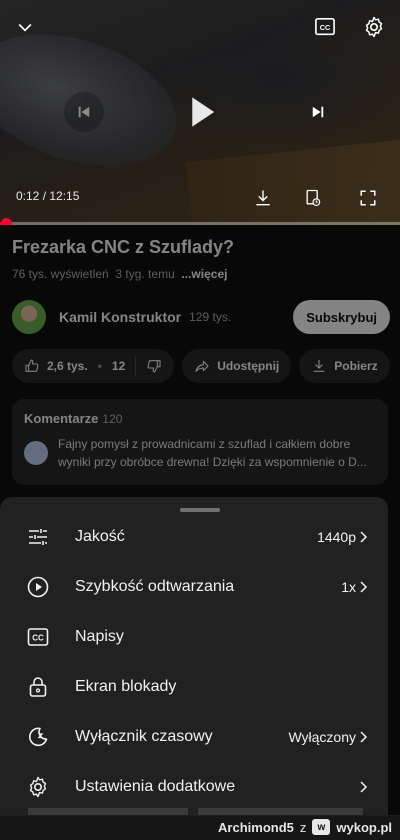 This screenshot has width=400, height=840. Describe the element at coordinates (155, 786) in the screenshot. I see `menu-item-label: Ustawienia dodatkowe` at that location.